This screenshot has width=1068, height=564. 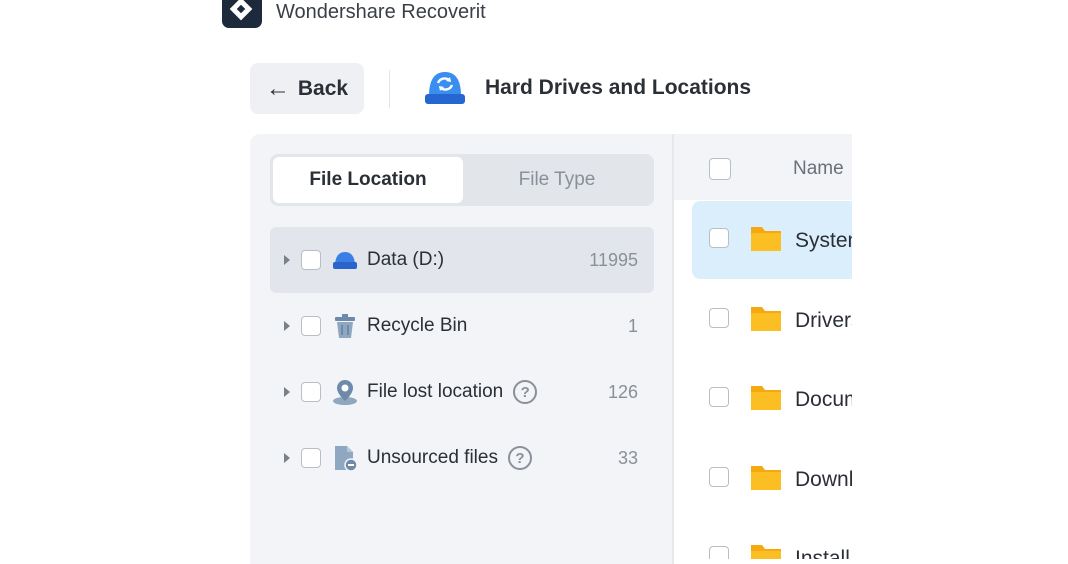 I want to click on recycle-bin-icon, so click(x=345, y=326).